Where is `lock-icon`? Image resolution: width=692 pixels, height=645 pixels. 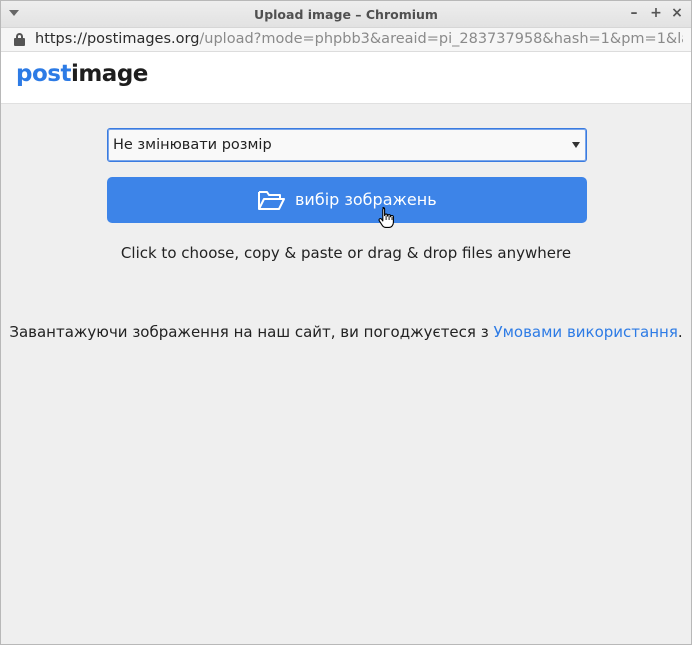 lock-icon is located at coordinates (19, 39).